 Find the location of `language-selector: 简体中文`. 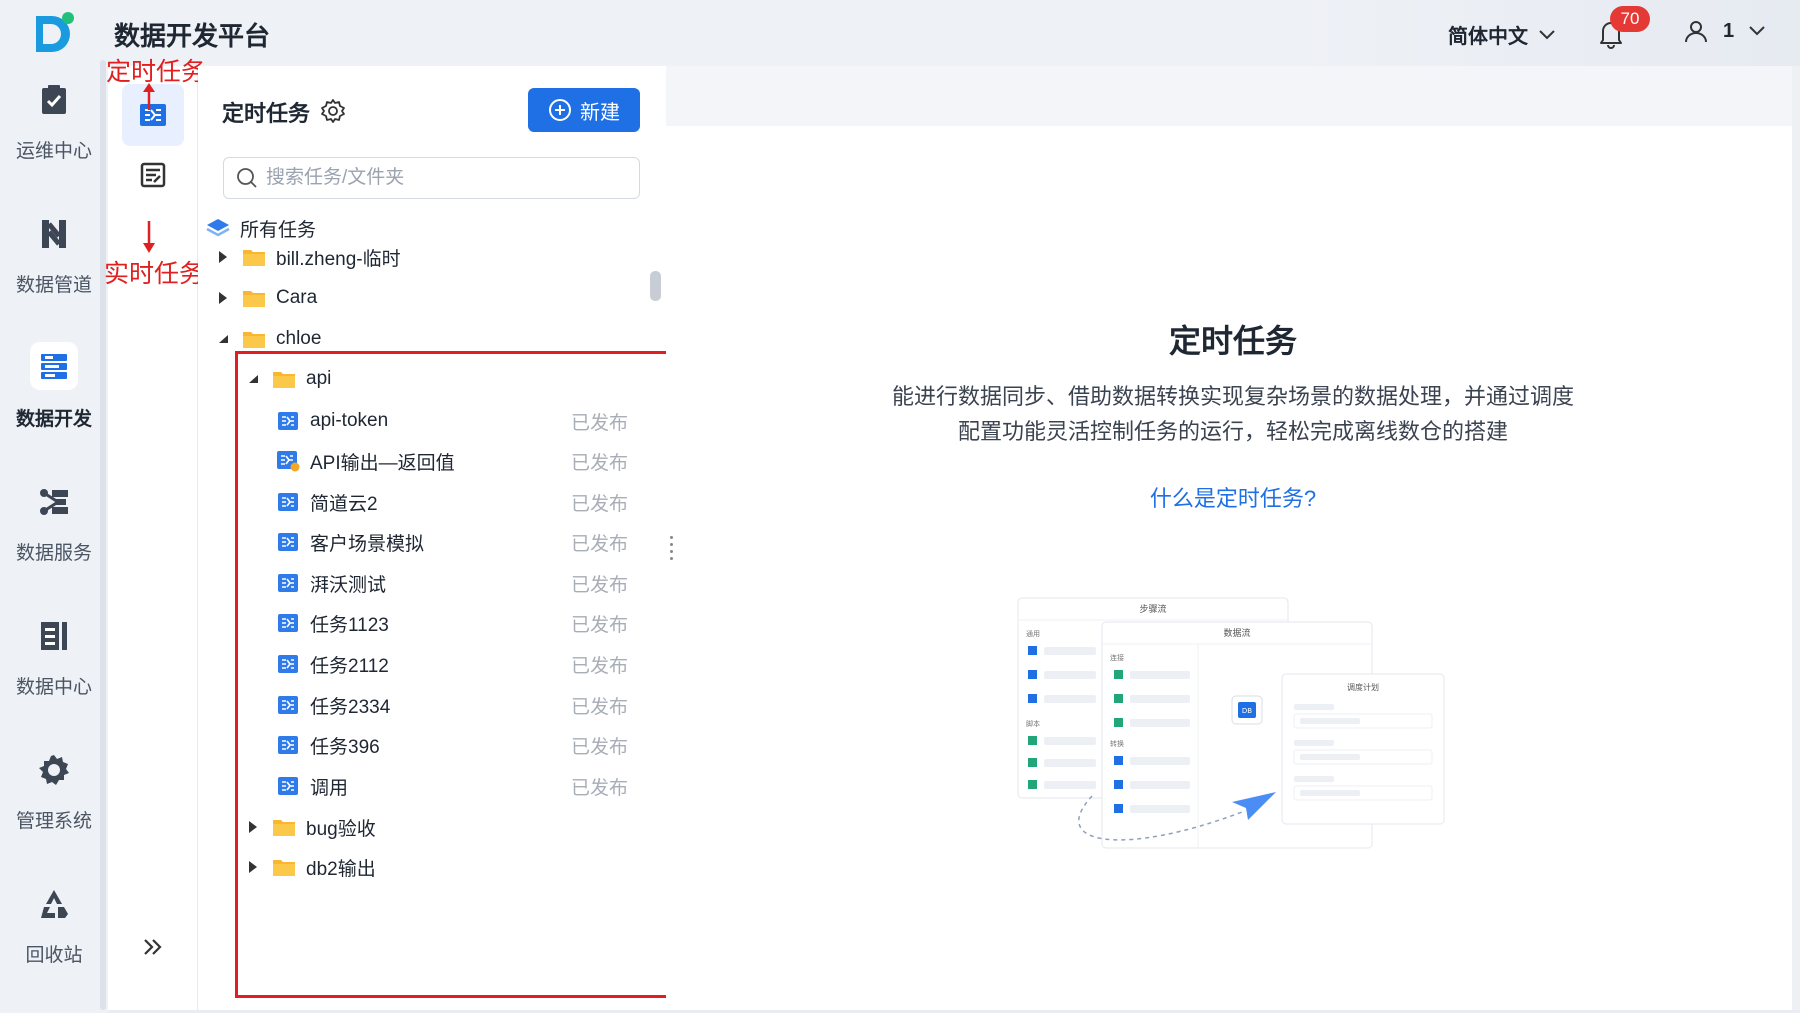

language-selector: 简体中文 is located at coordinates (1502, 34).